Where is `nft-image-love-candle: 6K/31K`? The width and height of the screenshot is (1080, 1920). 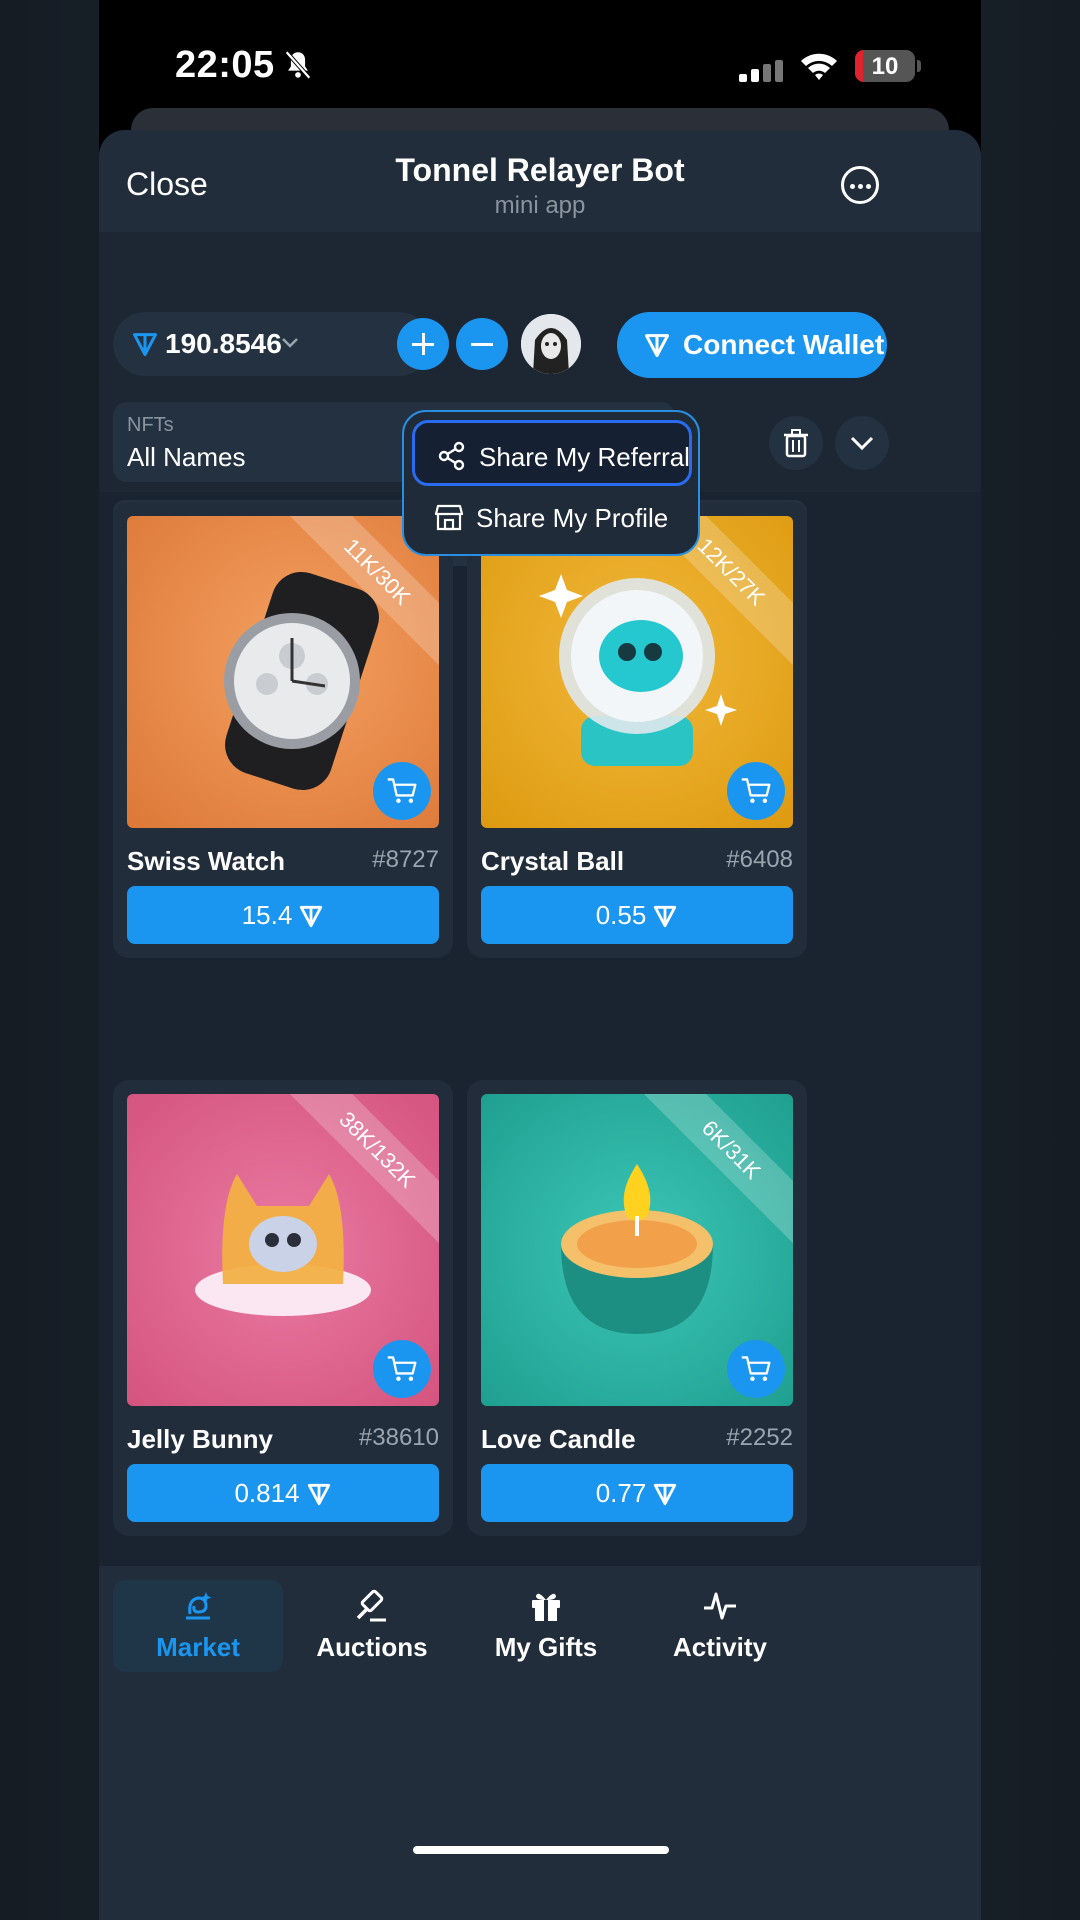
nft-image-love-candle: 6K/31K is located at coordinates (637, 1250).